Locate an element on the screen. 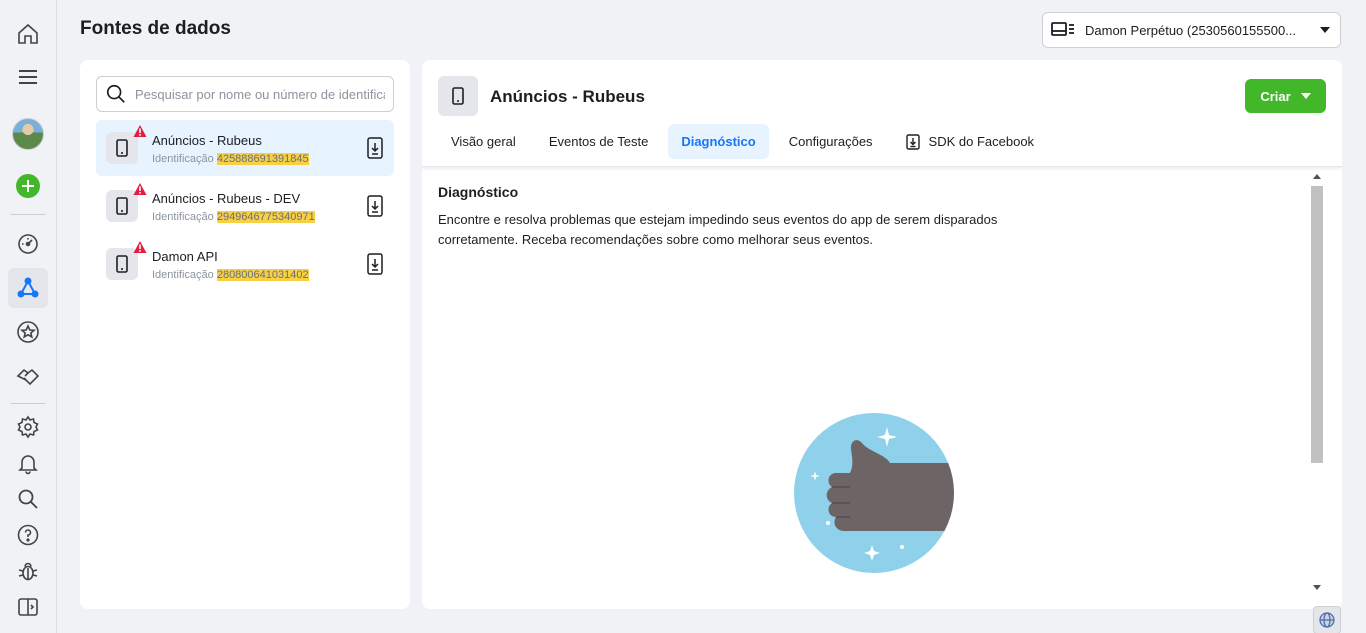 Image resolution: width=1366 pixels, height=633 pixels. help-icon is located at coordinates (28, 535).